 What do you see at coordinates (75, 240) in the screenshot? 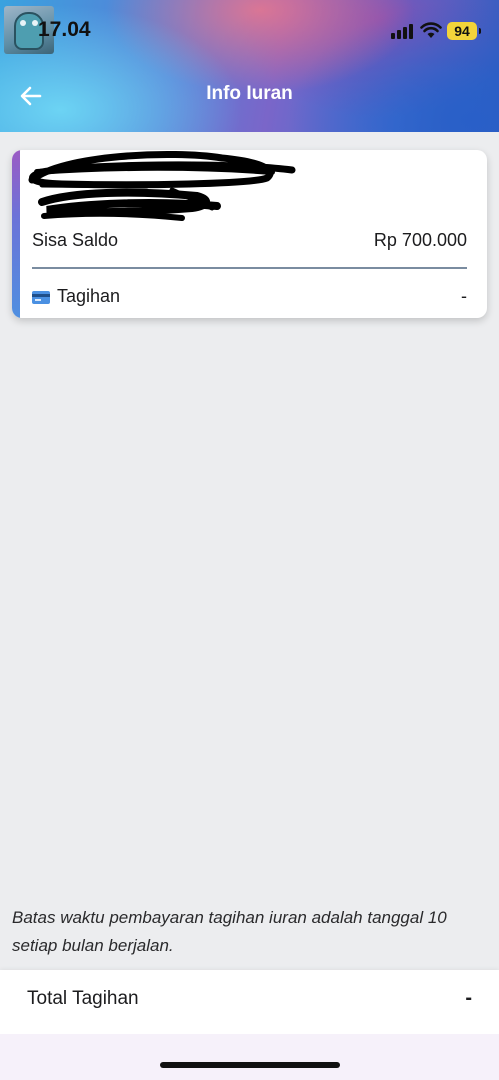
I see `balance-label: Sisa Saldo` at bounding box center [75, 240].